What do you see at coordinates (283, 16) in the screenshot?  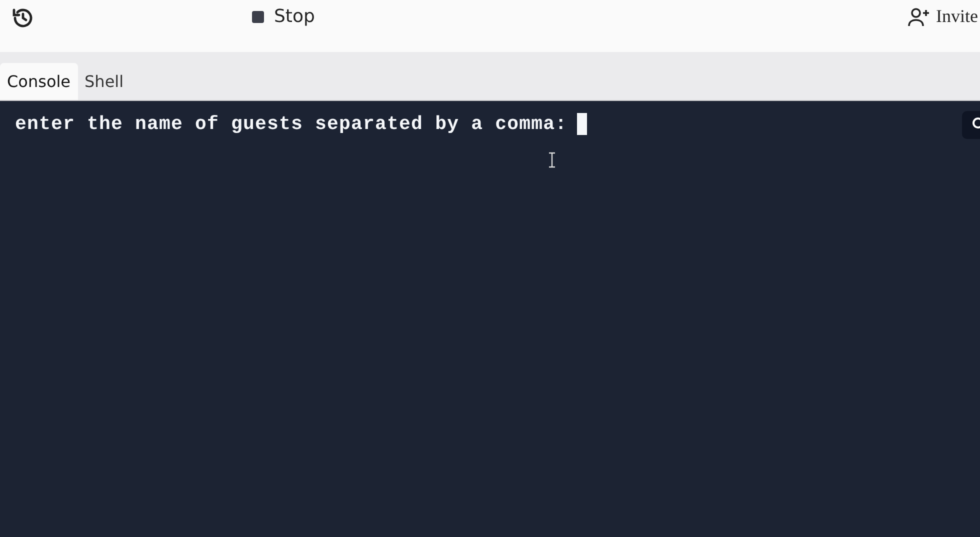 I see `stop-button: Stop` at bounding box center [283, 16].